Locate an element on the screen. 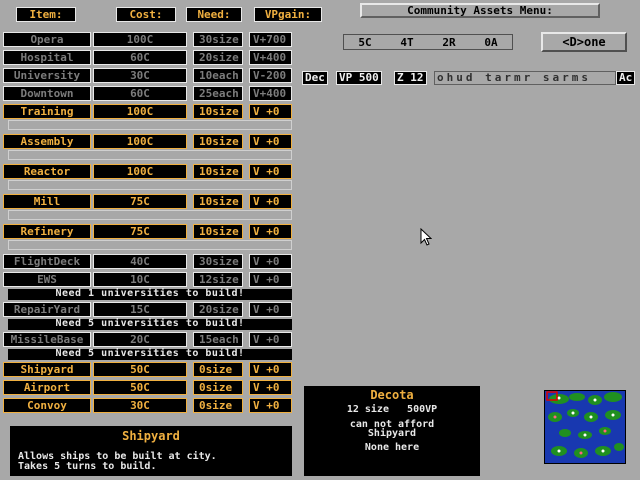 Image resolution: width=640 pixels, height=480 pixels. asset-name: Mill is located at coordinates (47, 201).